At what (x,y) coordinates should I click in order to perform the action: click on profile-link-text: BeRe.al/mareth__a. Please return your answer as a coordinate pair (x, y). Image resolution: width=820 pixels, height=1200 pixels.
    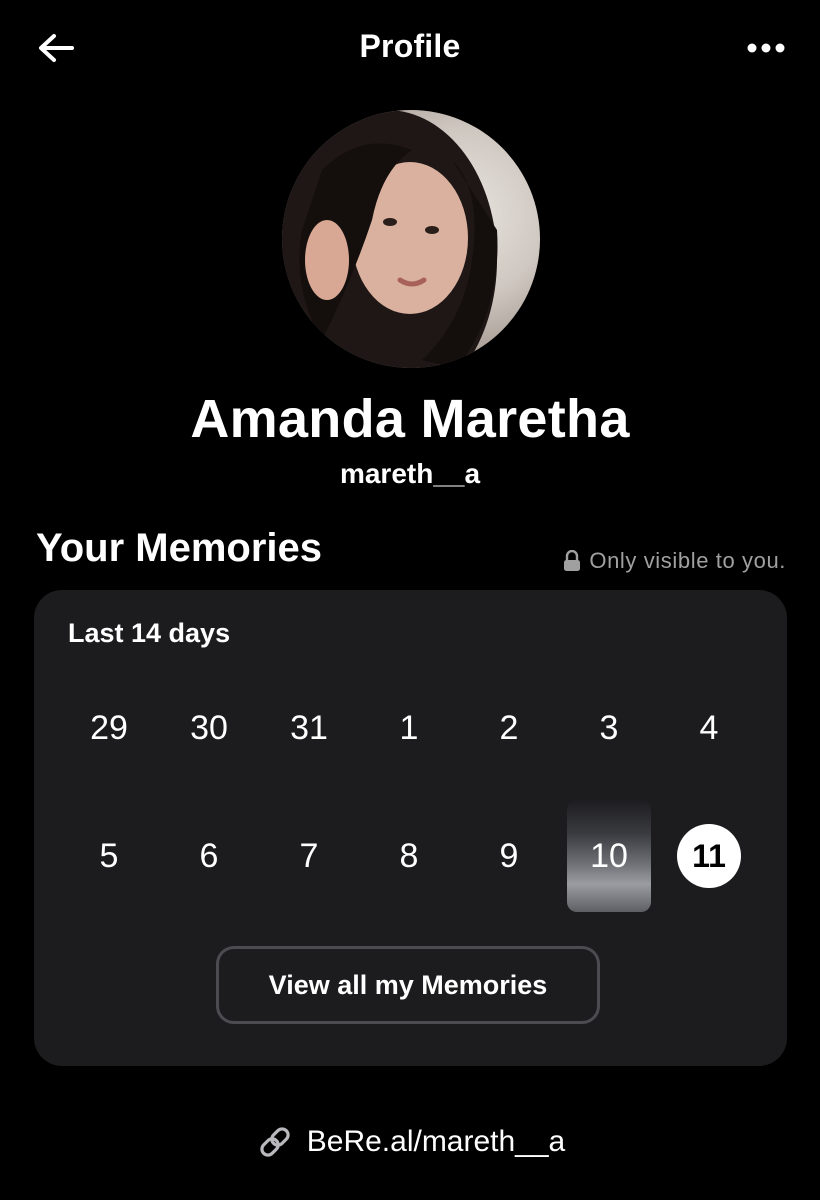
    Looking at the image, I should click on (436, 1141).